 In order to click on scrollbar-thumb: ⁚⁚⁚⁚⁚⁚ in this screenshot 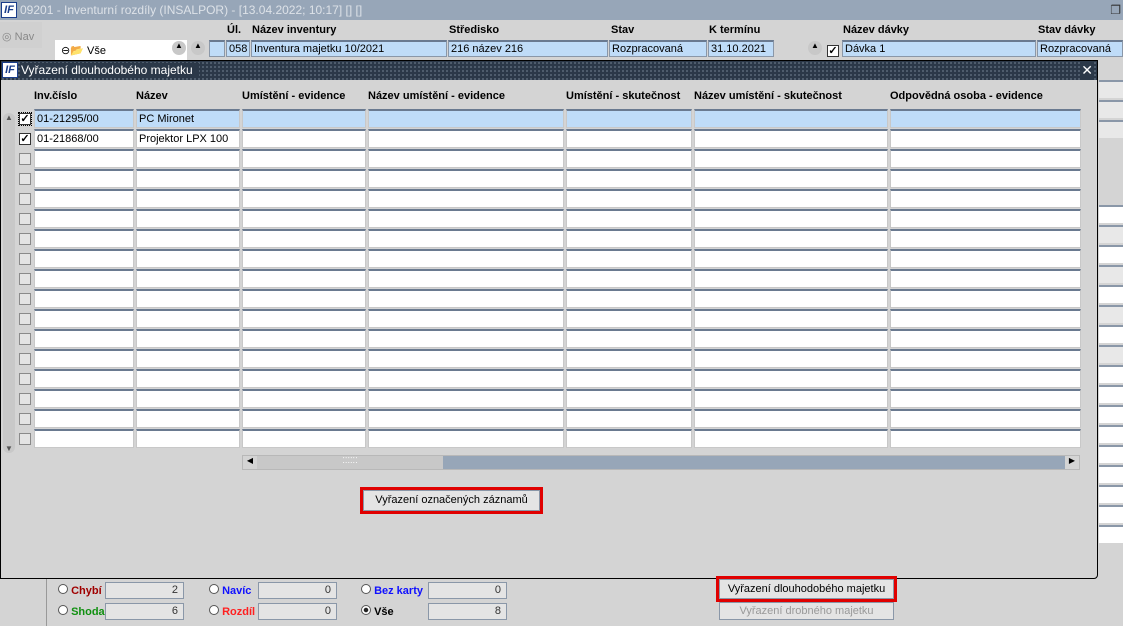, I will do `click(350, 462)`.